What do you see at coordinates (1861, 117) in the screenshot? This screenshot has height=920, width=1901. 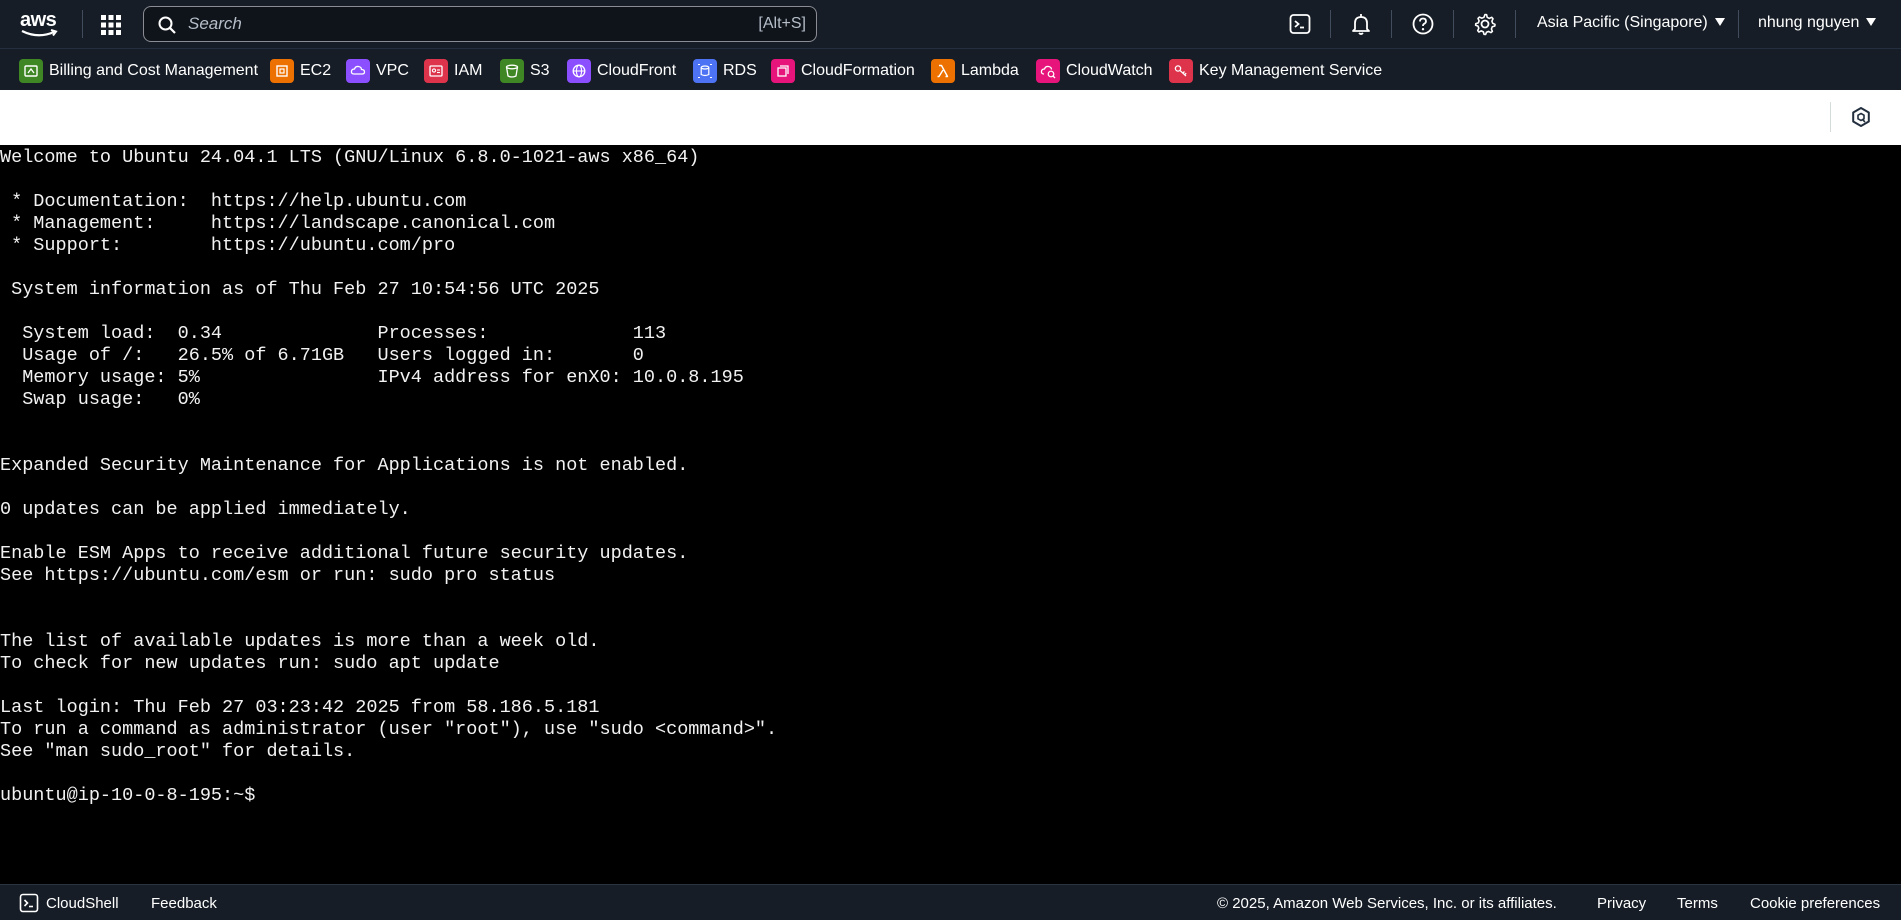 I see `amazon-q-hexagon-icon` at bounding box center [1861, 117].